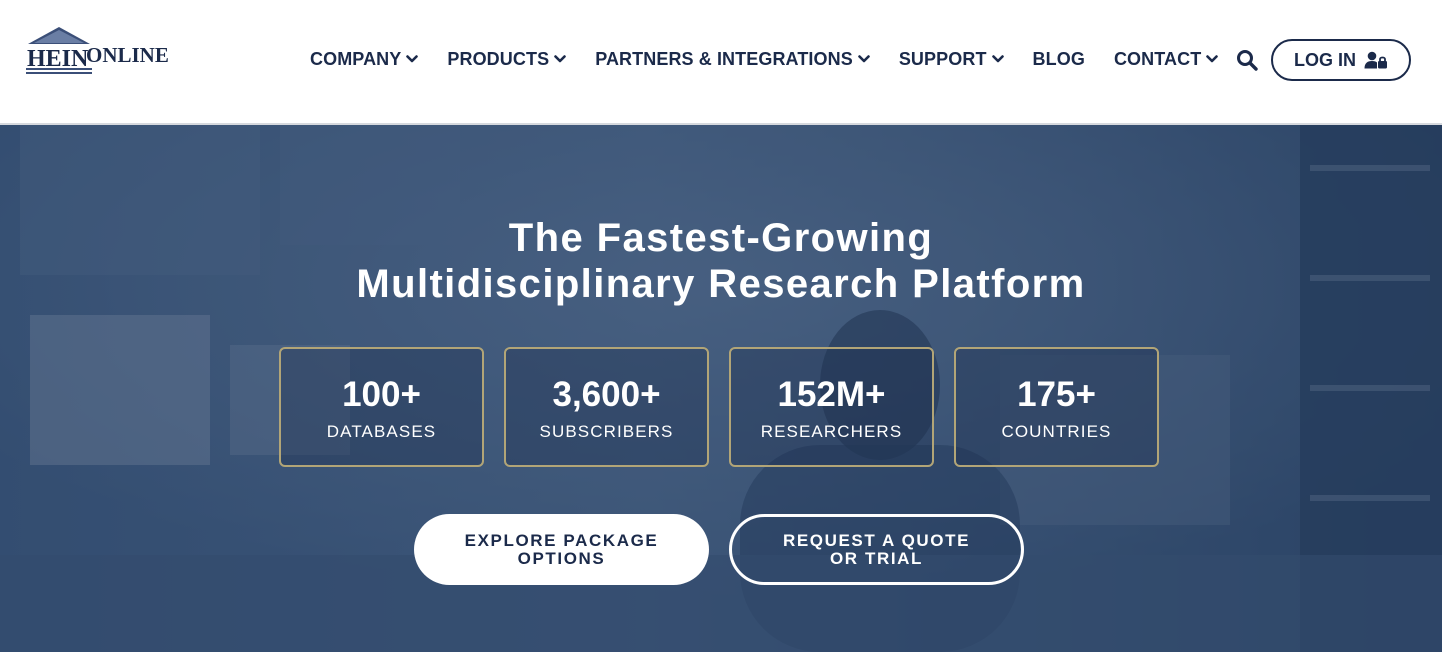 This screenshot has width=1442, height=652. What do you see at coordinates (1056, 394) in the screenshot?
I see `stat-value: 175+` at bounding box center [1056, 394].